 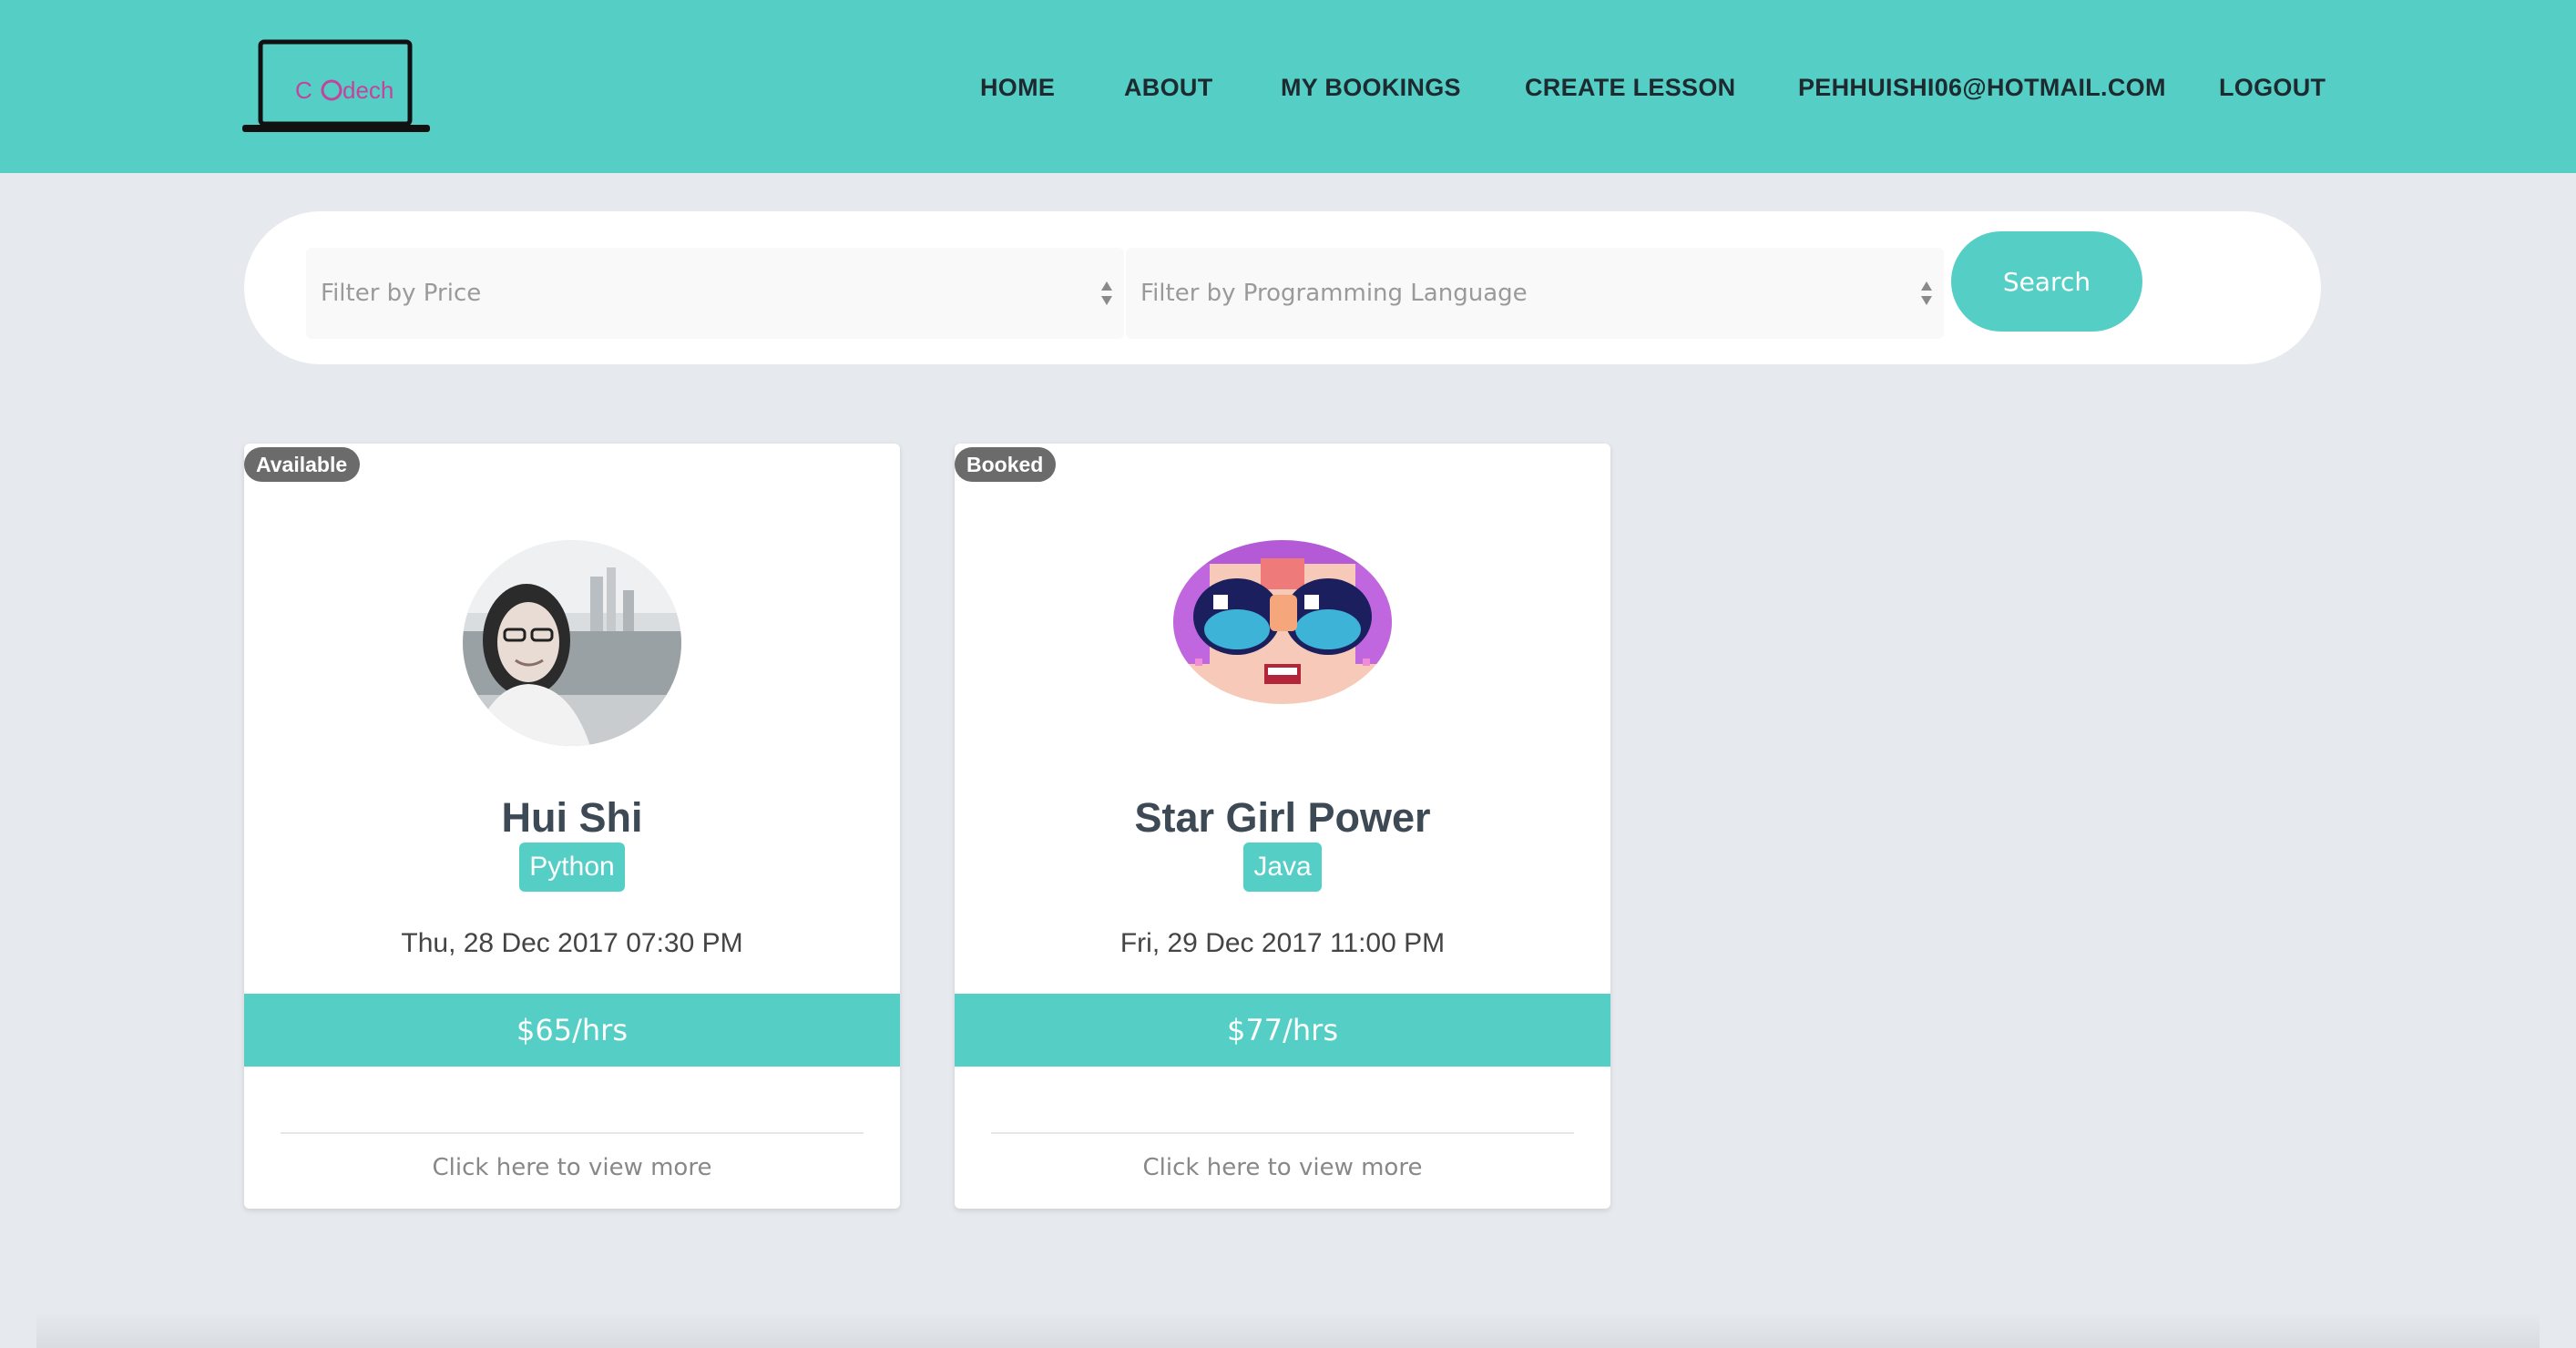 I want to click on lesson-datetime: Fri, 29 Dec 2017 11:00 PM, so click(x=1282, y=943).